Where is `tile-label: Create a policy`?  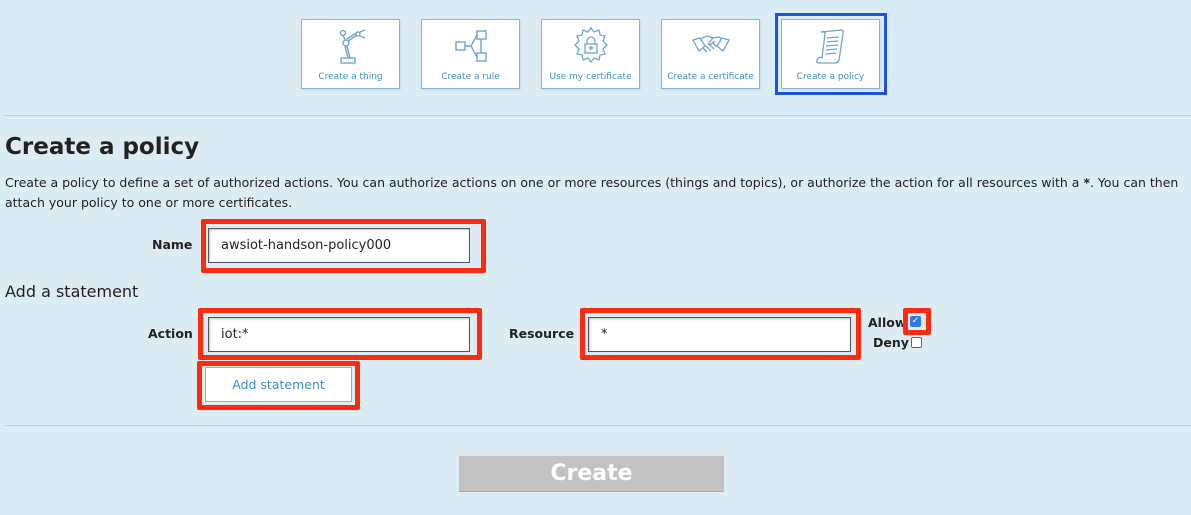
tile-label: Create a policy is located at coordinates (830, 77).